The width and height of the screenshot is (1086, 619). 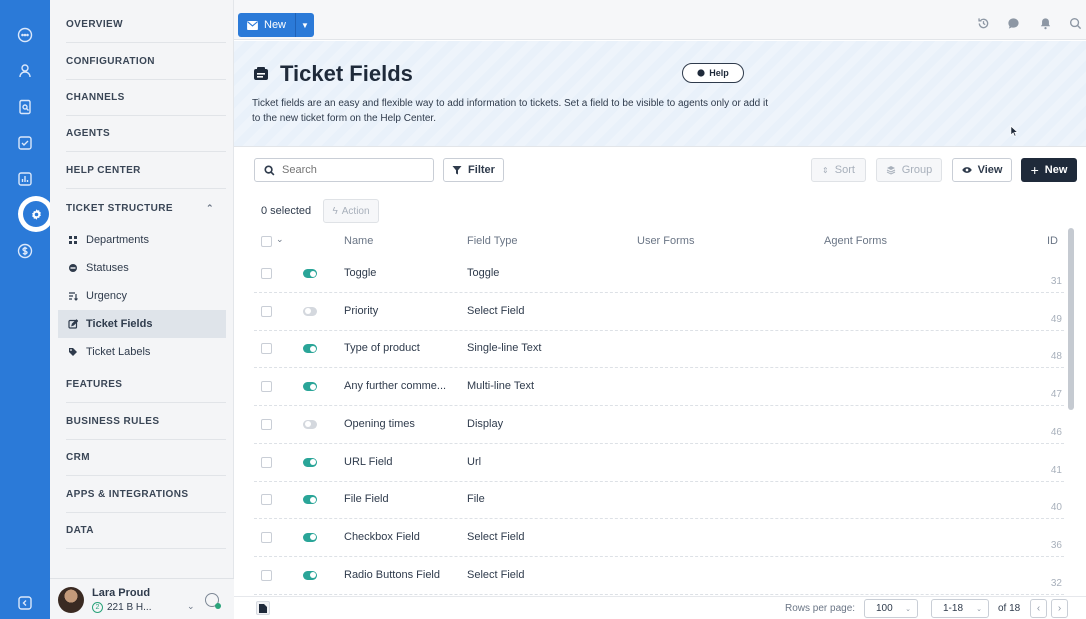 What do you see at coordinates (351, 211) in the screenshot?
I see `action-button: ϟ Action` at bounding box center [351, 211].